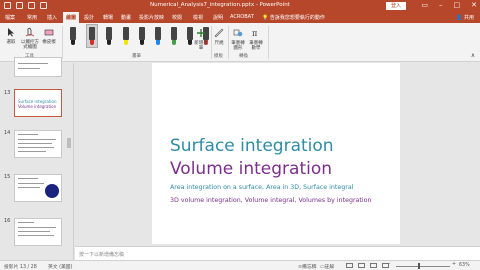  Describe the element at coordinates (389, 264) in the screenshot. I see `zoom-out-button: –` at that location.